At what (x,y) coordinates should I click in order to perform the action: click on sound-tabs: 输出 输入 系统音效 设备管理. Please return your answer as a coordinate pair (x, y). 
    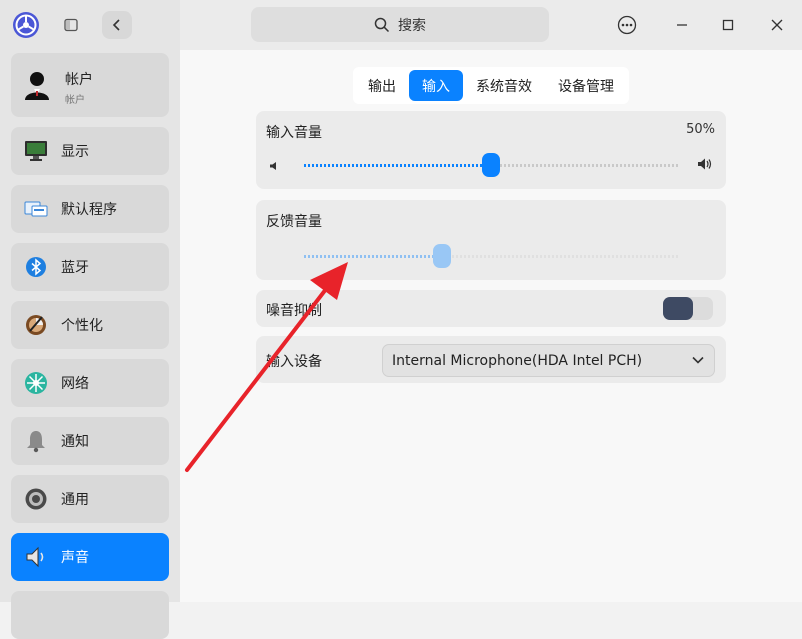
    Looking at the image, I should click on (491, 85).